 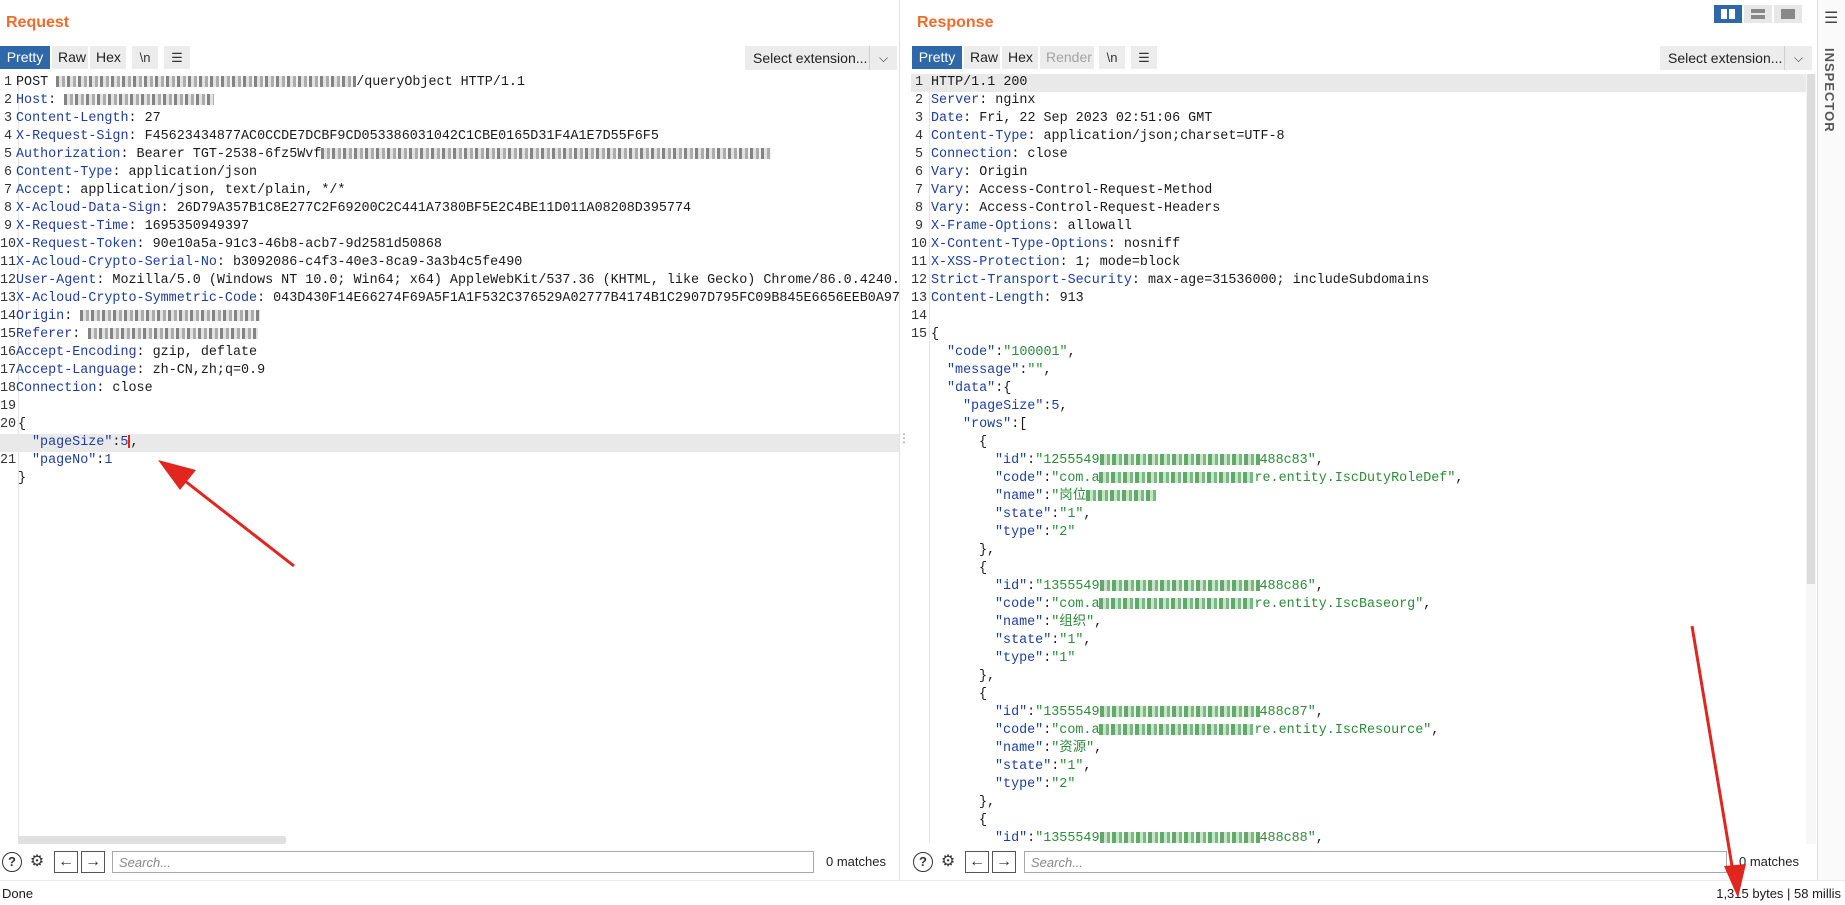 What do you see at coordinates (1144, 244) in the screenshot?
I see `header-value: : nosniff` at bounding box center [1144, 244].